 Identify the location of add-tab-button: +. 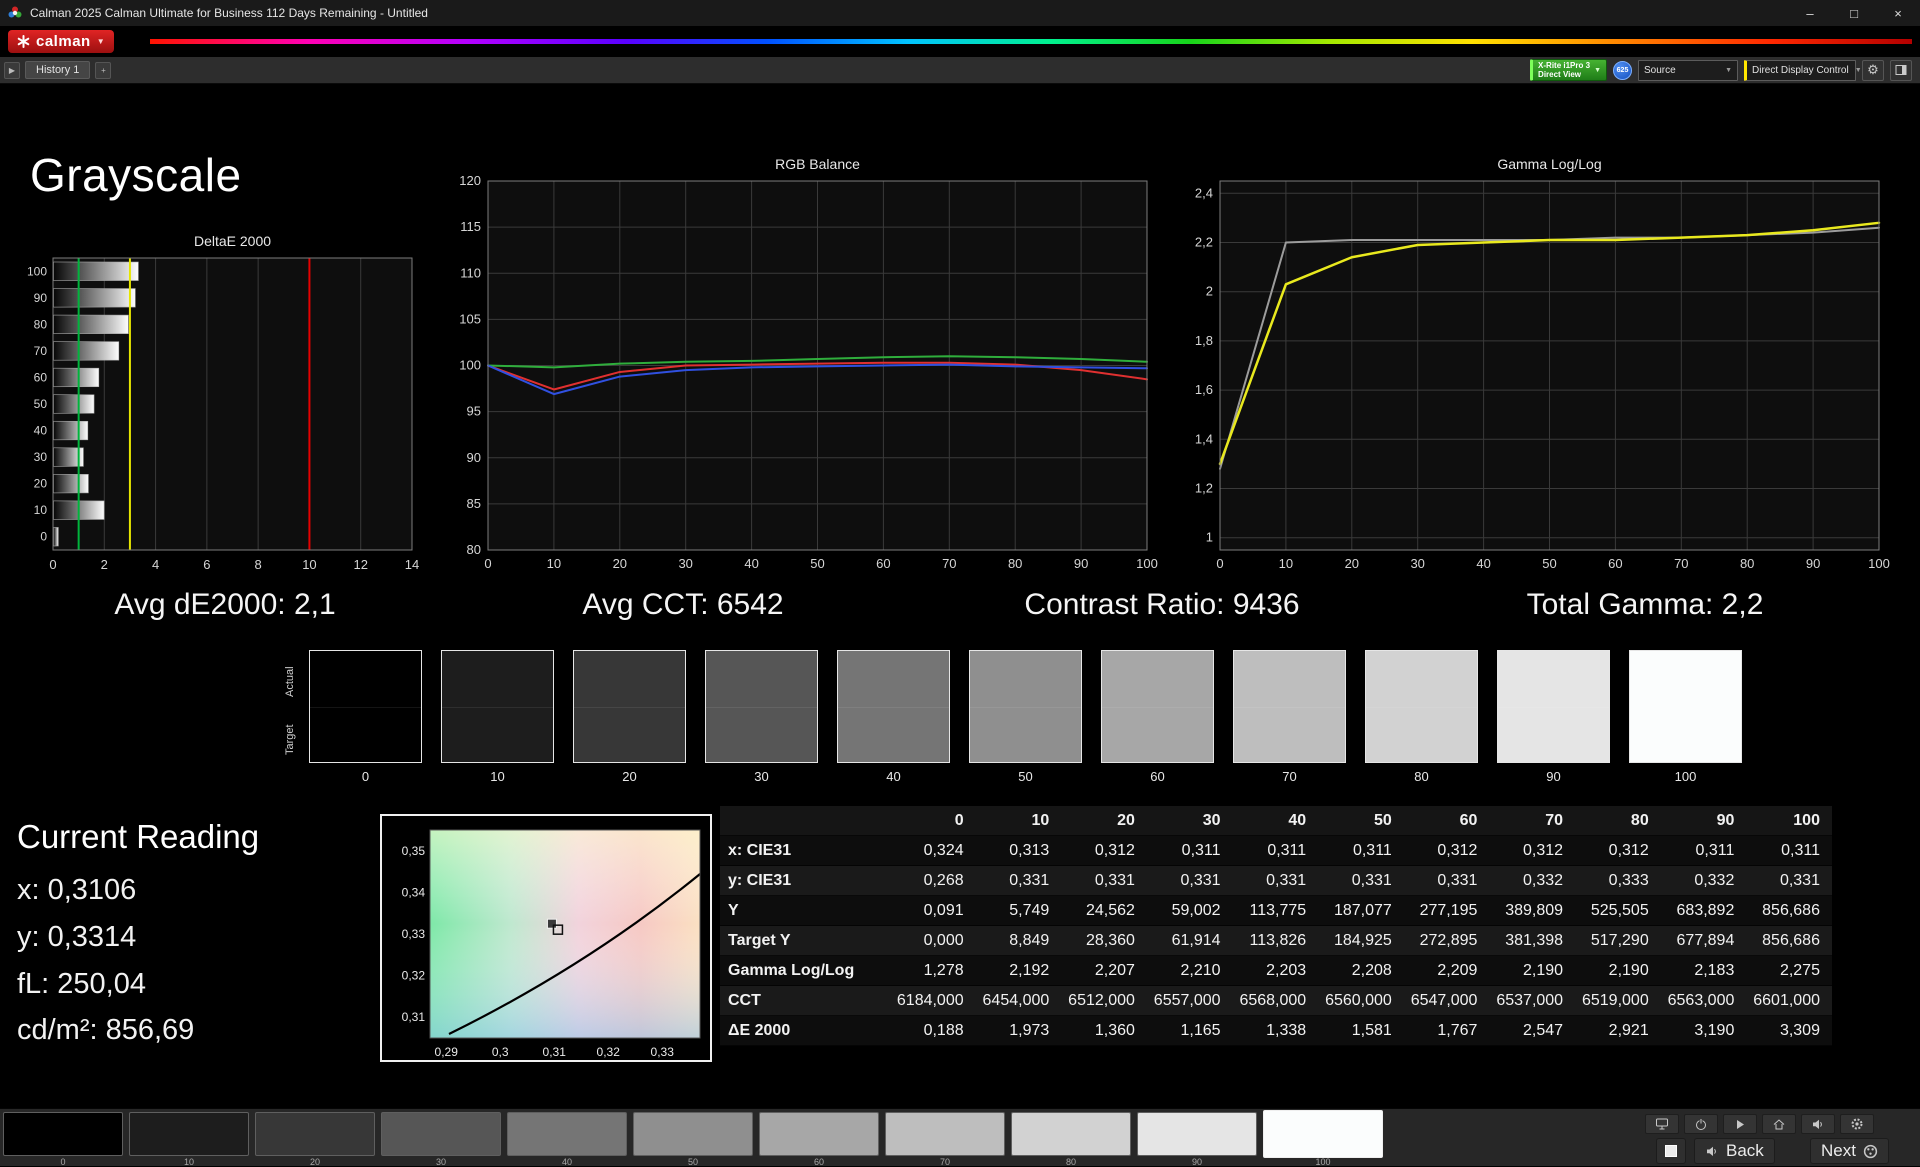
(103, 70).